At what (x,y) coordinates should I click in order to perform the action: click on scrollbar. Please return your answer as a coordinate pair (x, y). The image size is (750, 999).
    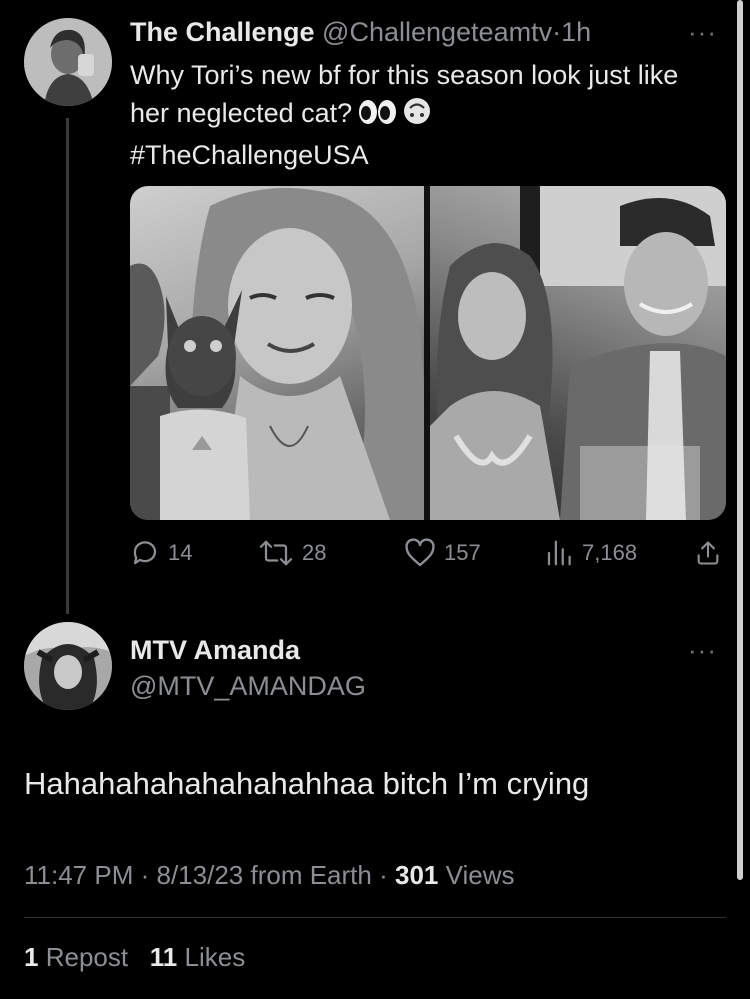
    Looking at the image, I should click on (740, 440).